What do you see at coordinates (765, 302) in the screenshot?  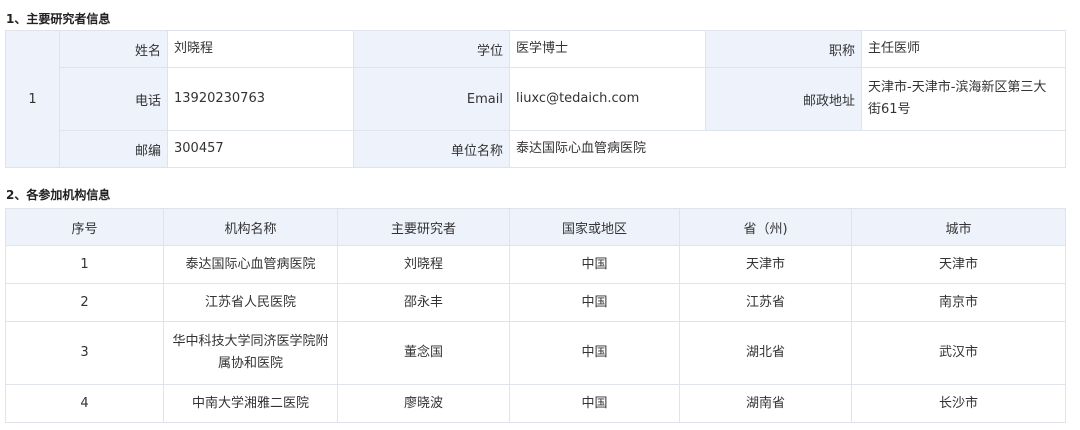 I see `cell-province: 江苏省` at bounding box center [765, 302].